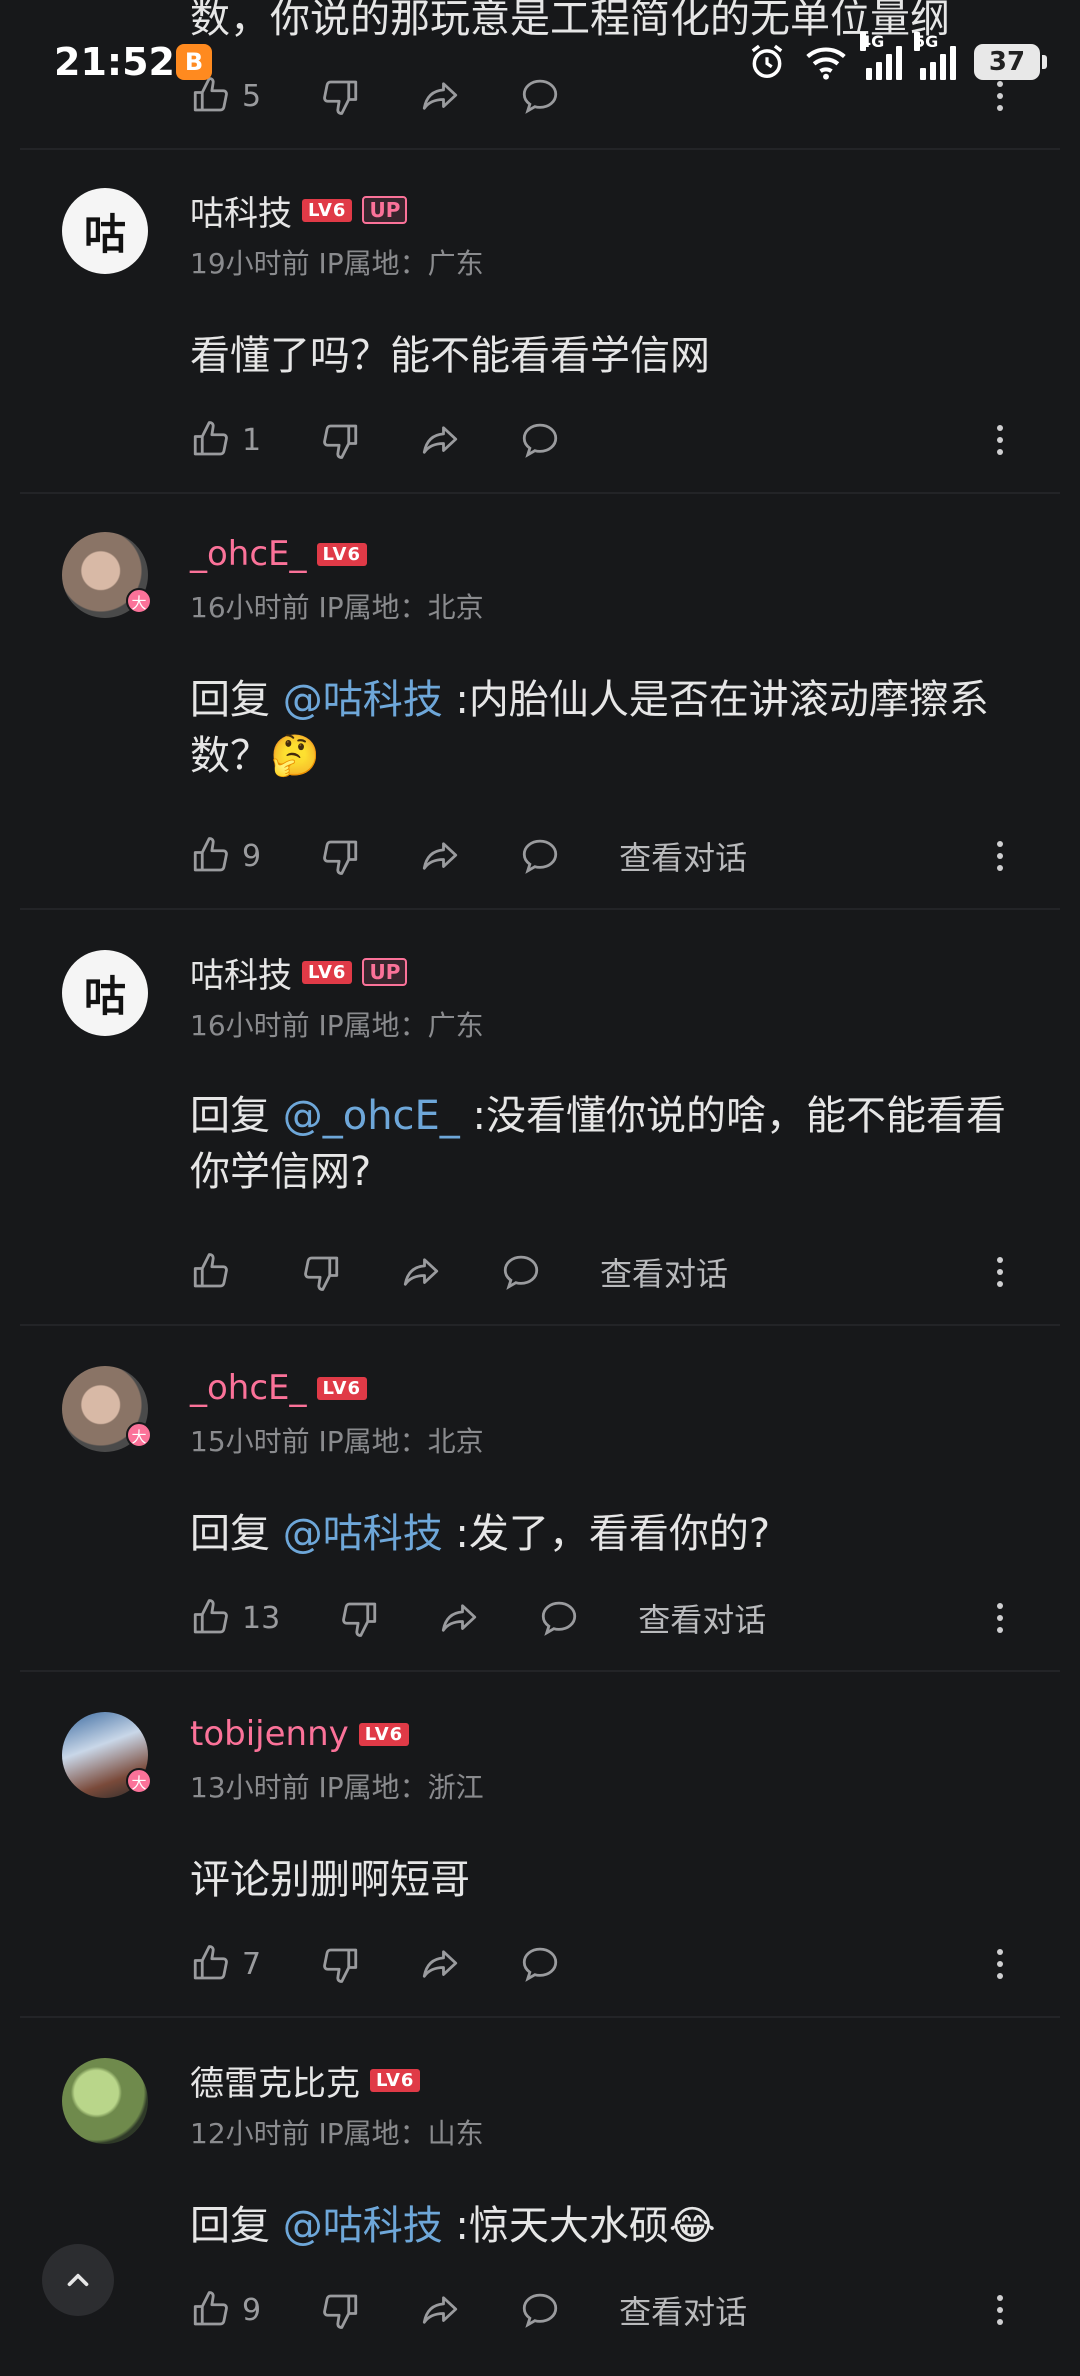 The width and height of the screenshot is (1080, 2376). Describe the element at coordinates (337, 1025) in the screenshot. I see `comment-meta: 16小时前 IP属地：广东` at that location.